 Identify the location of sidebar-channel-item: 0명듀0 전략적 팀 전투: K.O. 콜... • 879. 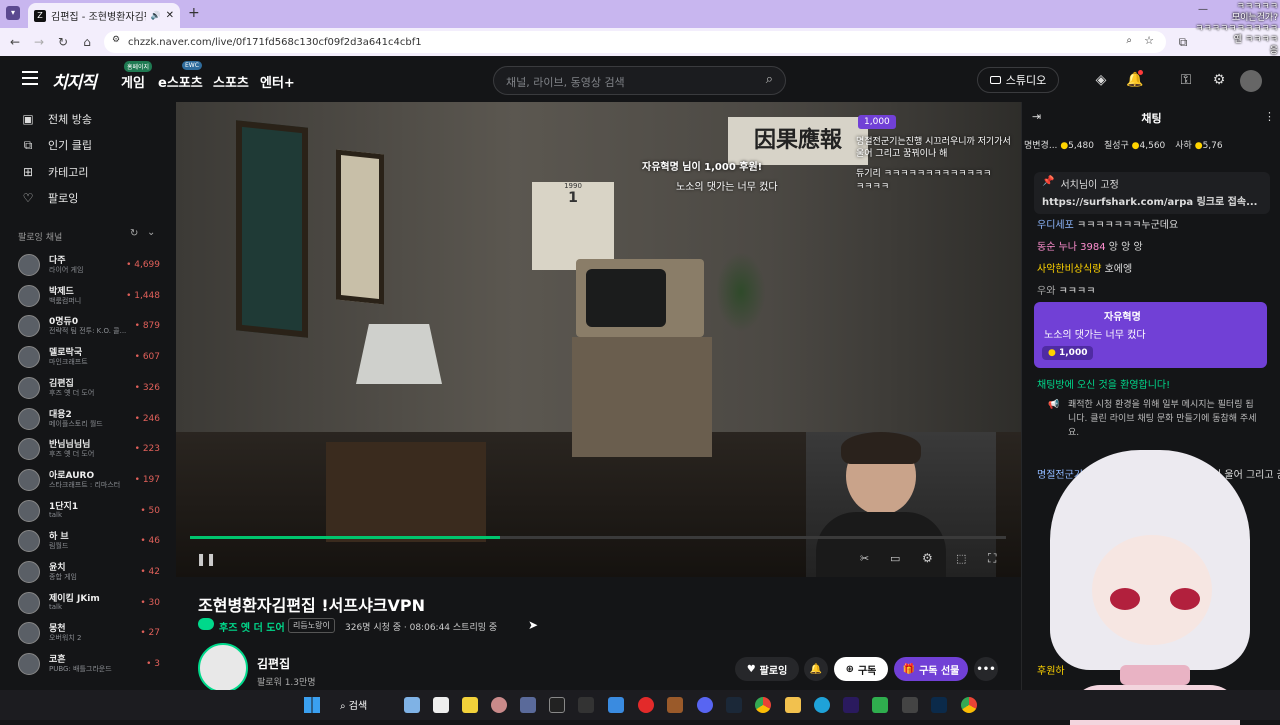
(89, 328).